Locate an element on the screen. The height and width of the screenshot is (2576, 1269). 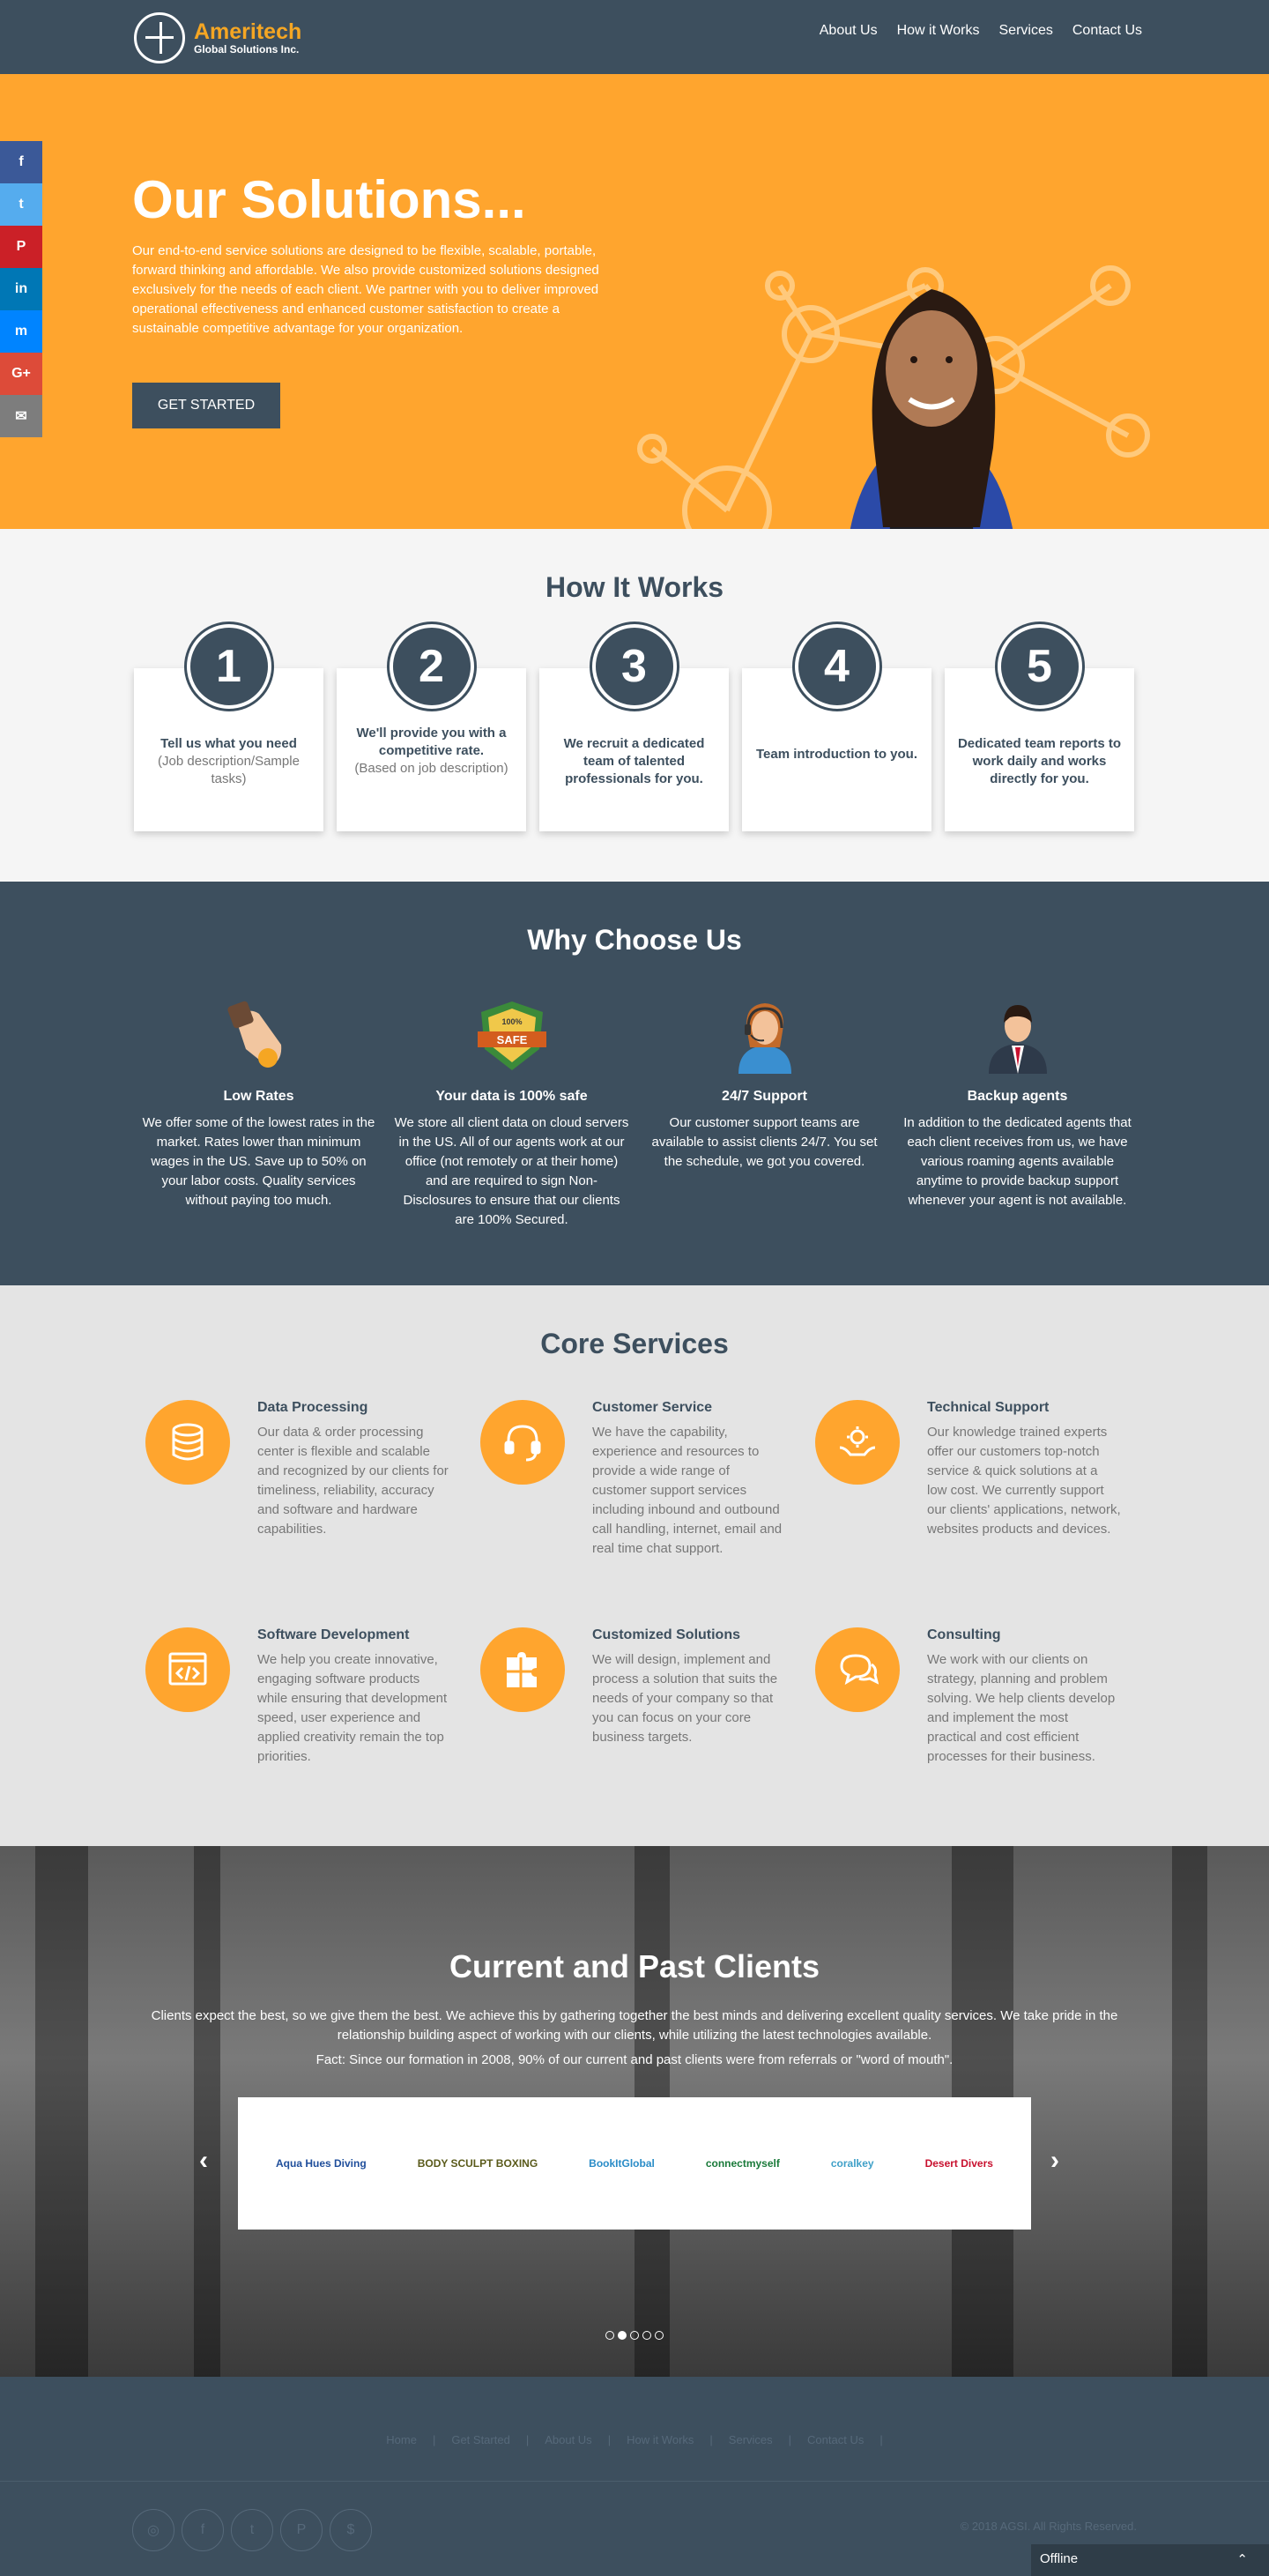
footer-link-services: Services is located at coordinates (751, 2440).